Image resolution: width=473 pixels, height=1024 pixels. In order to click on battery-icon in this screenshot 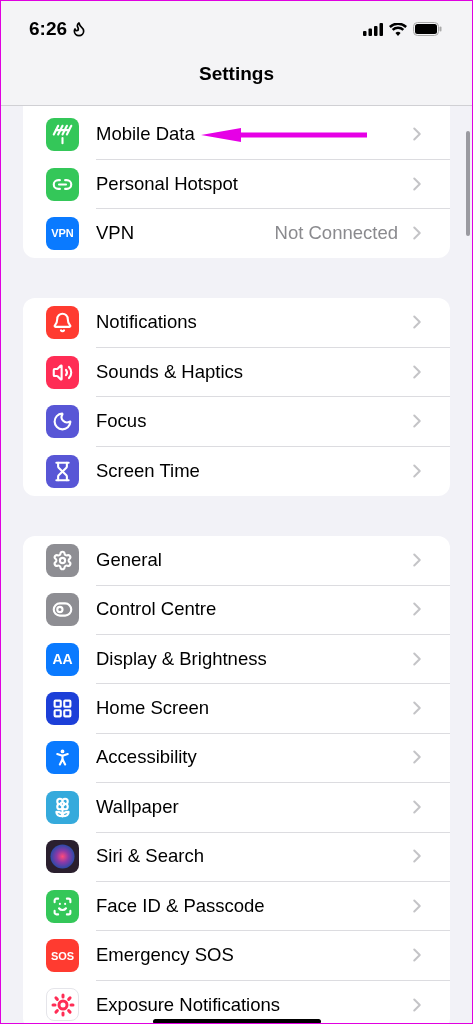, I will do `click(427, 29)`.